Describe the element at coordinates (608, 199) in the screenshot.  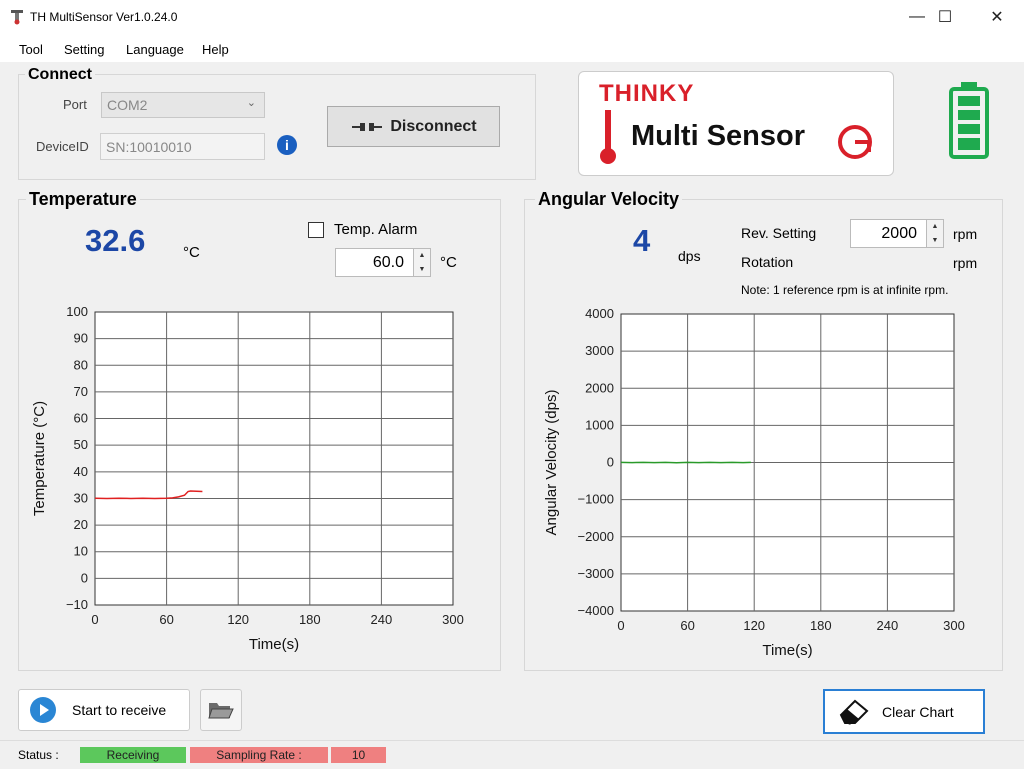
I see `angular-title: Angular Velocity` at that location.